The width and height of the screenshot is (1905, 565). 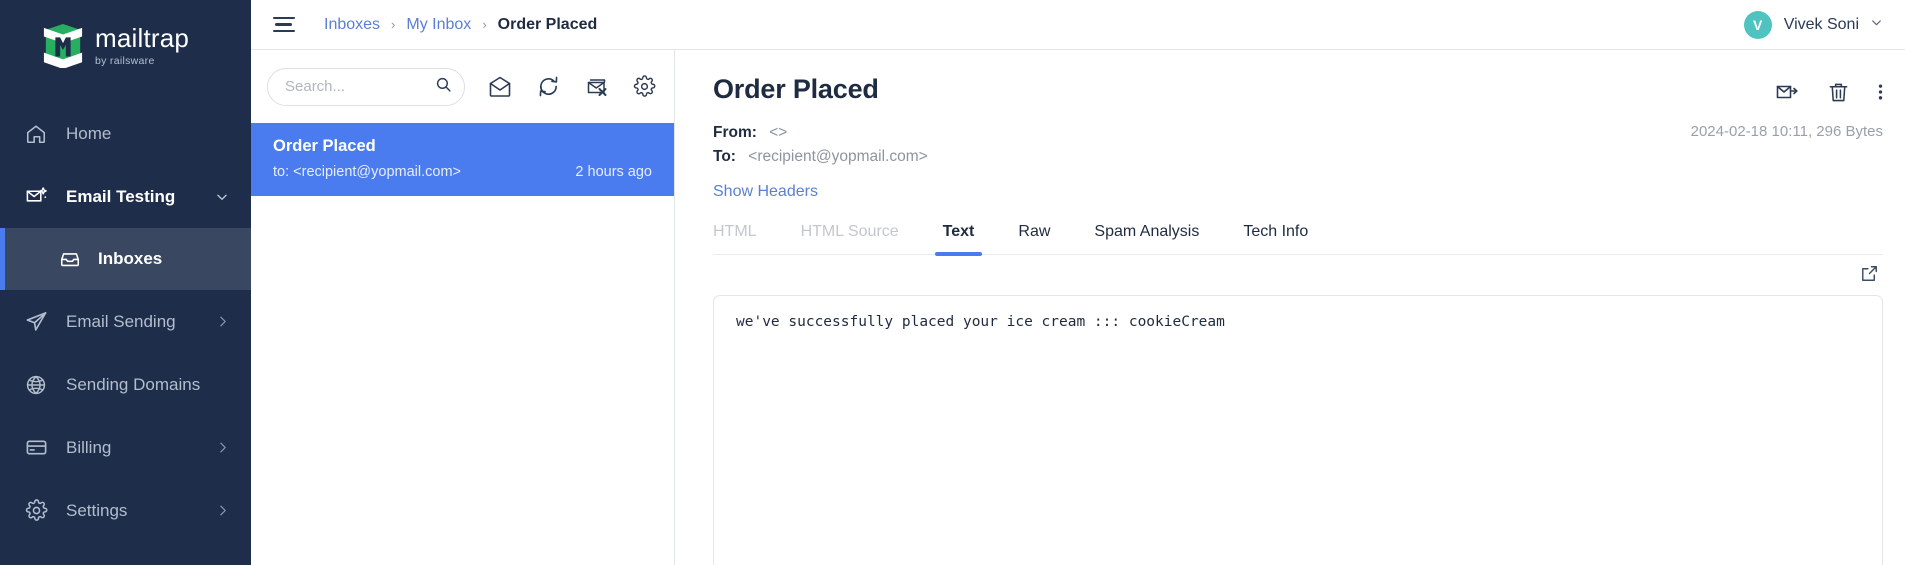 I want to click on sidebar-item-email-sending: Email Sending, so click(x=125, y=321).